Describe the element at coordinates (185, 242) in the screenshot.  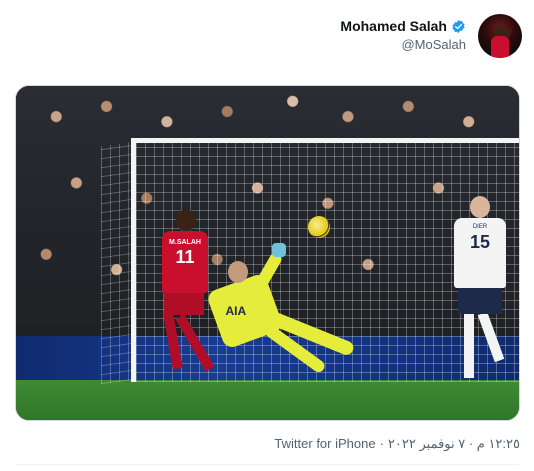
I see `salah-shirt-name: M.SALAH` at that location.